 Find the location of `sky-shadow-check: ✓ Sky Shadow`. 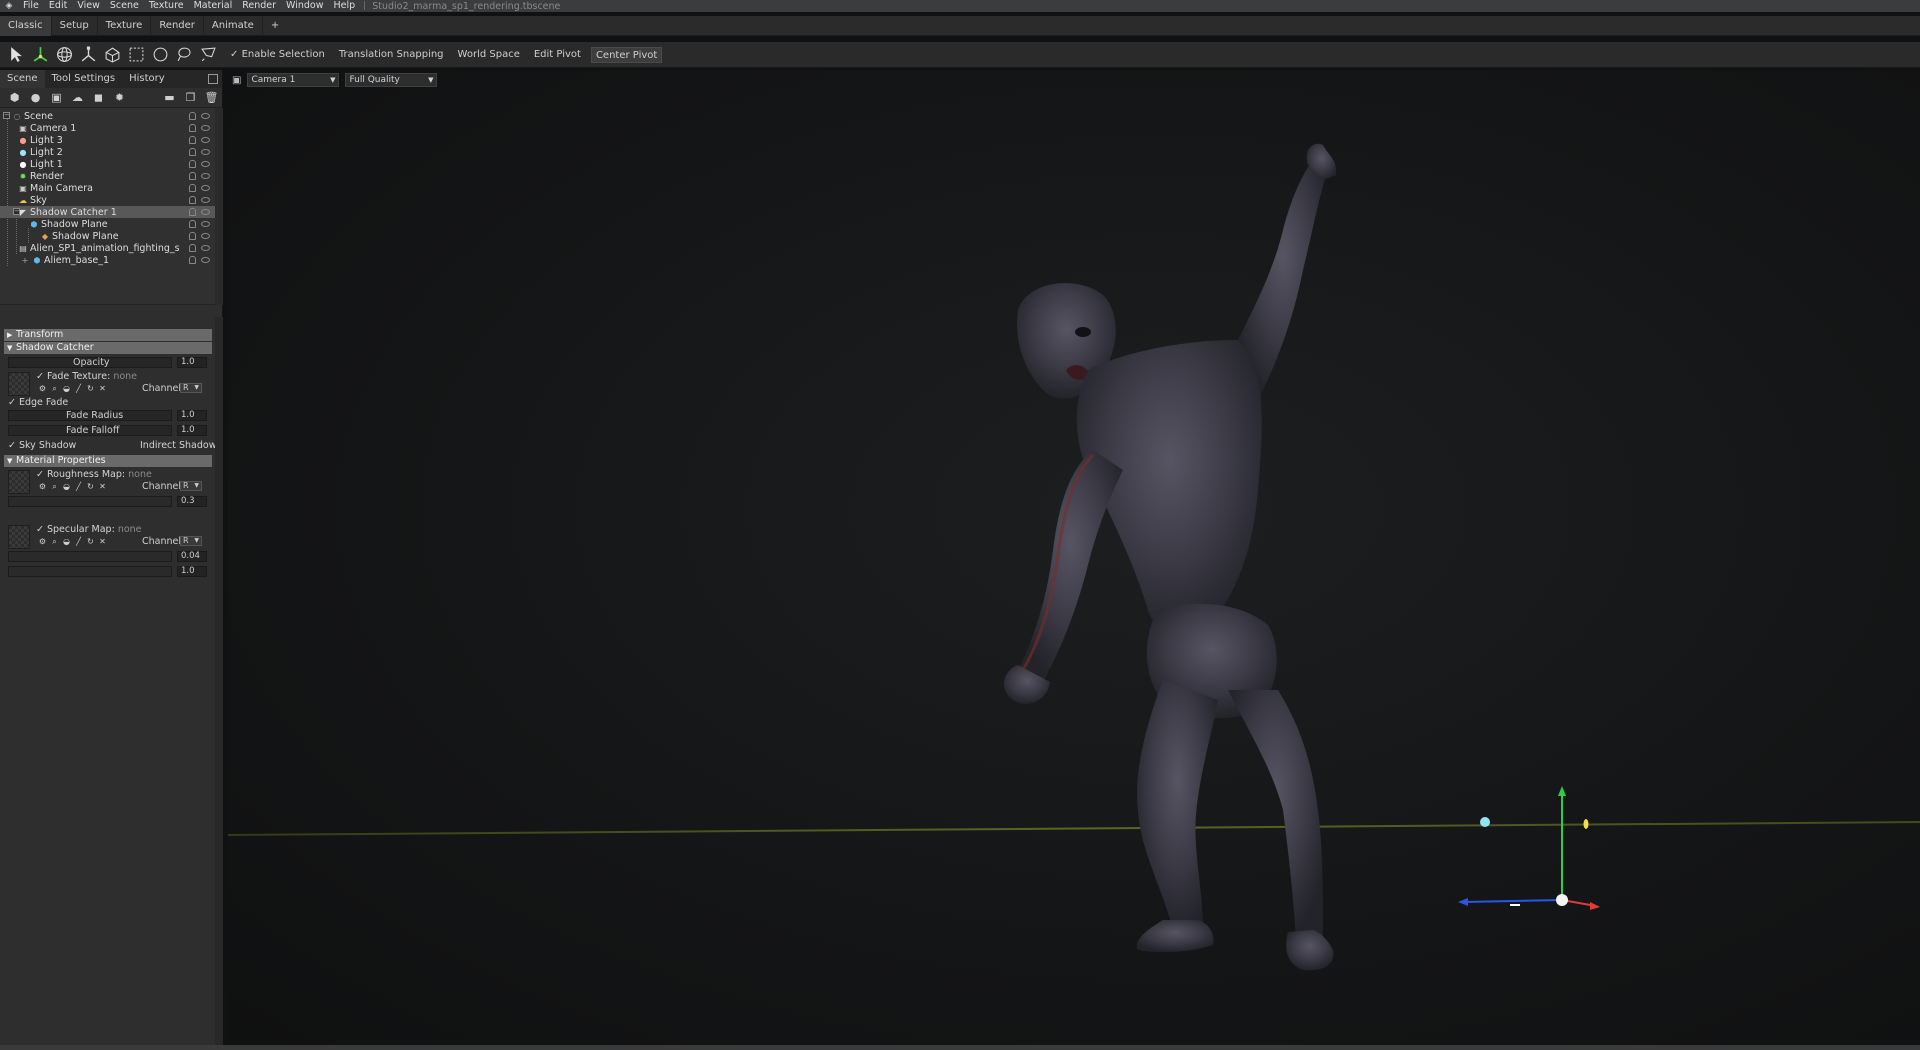

sky-shadow-check: ✓ Sky Shadow is located at coordinates (42, 445).